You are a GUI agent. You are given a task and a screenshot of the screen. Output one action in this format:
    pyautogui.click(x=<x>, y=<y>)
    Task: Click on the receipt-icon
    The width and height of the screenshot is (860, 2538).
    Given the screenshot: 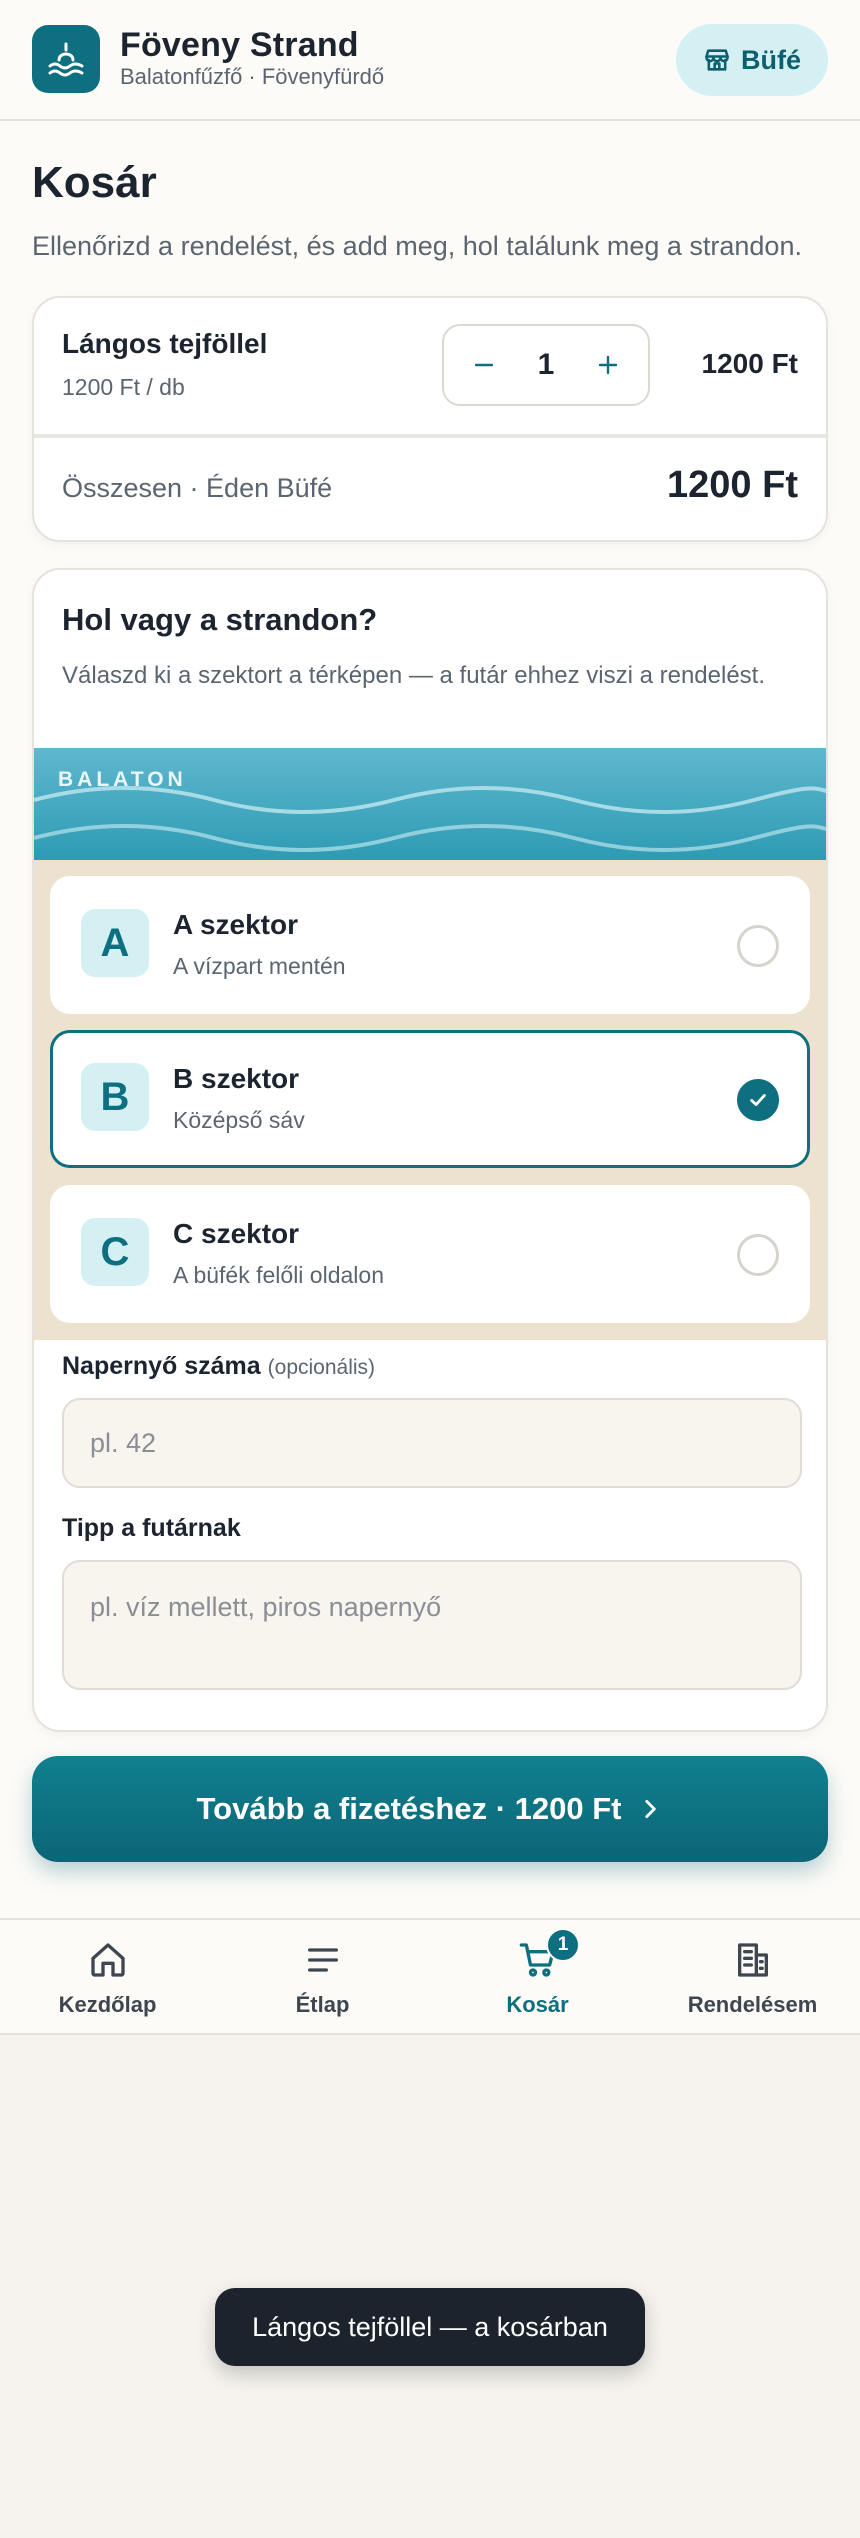 What is the action you would take?
    pyautogui.click(x=752, y=1960)
    